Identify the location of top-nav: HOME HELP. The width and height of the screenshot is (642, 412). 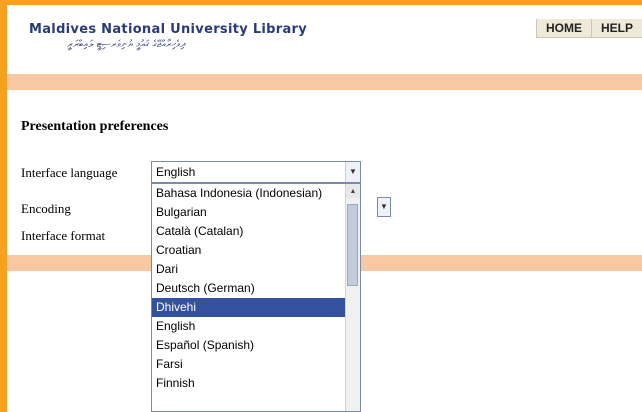
(588, 28).